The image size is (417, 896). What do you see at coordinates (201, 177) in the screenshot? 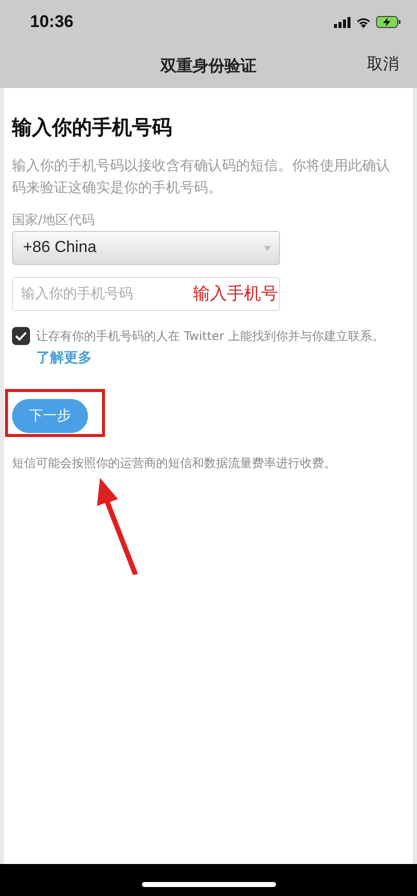
I see `description-text: 输入你的手机号码以接收含有确认码的短信。你将使用此确认码来验证这确实是你的手机号码。` at bounding box center [201, 177].